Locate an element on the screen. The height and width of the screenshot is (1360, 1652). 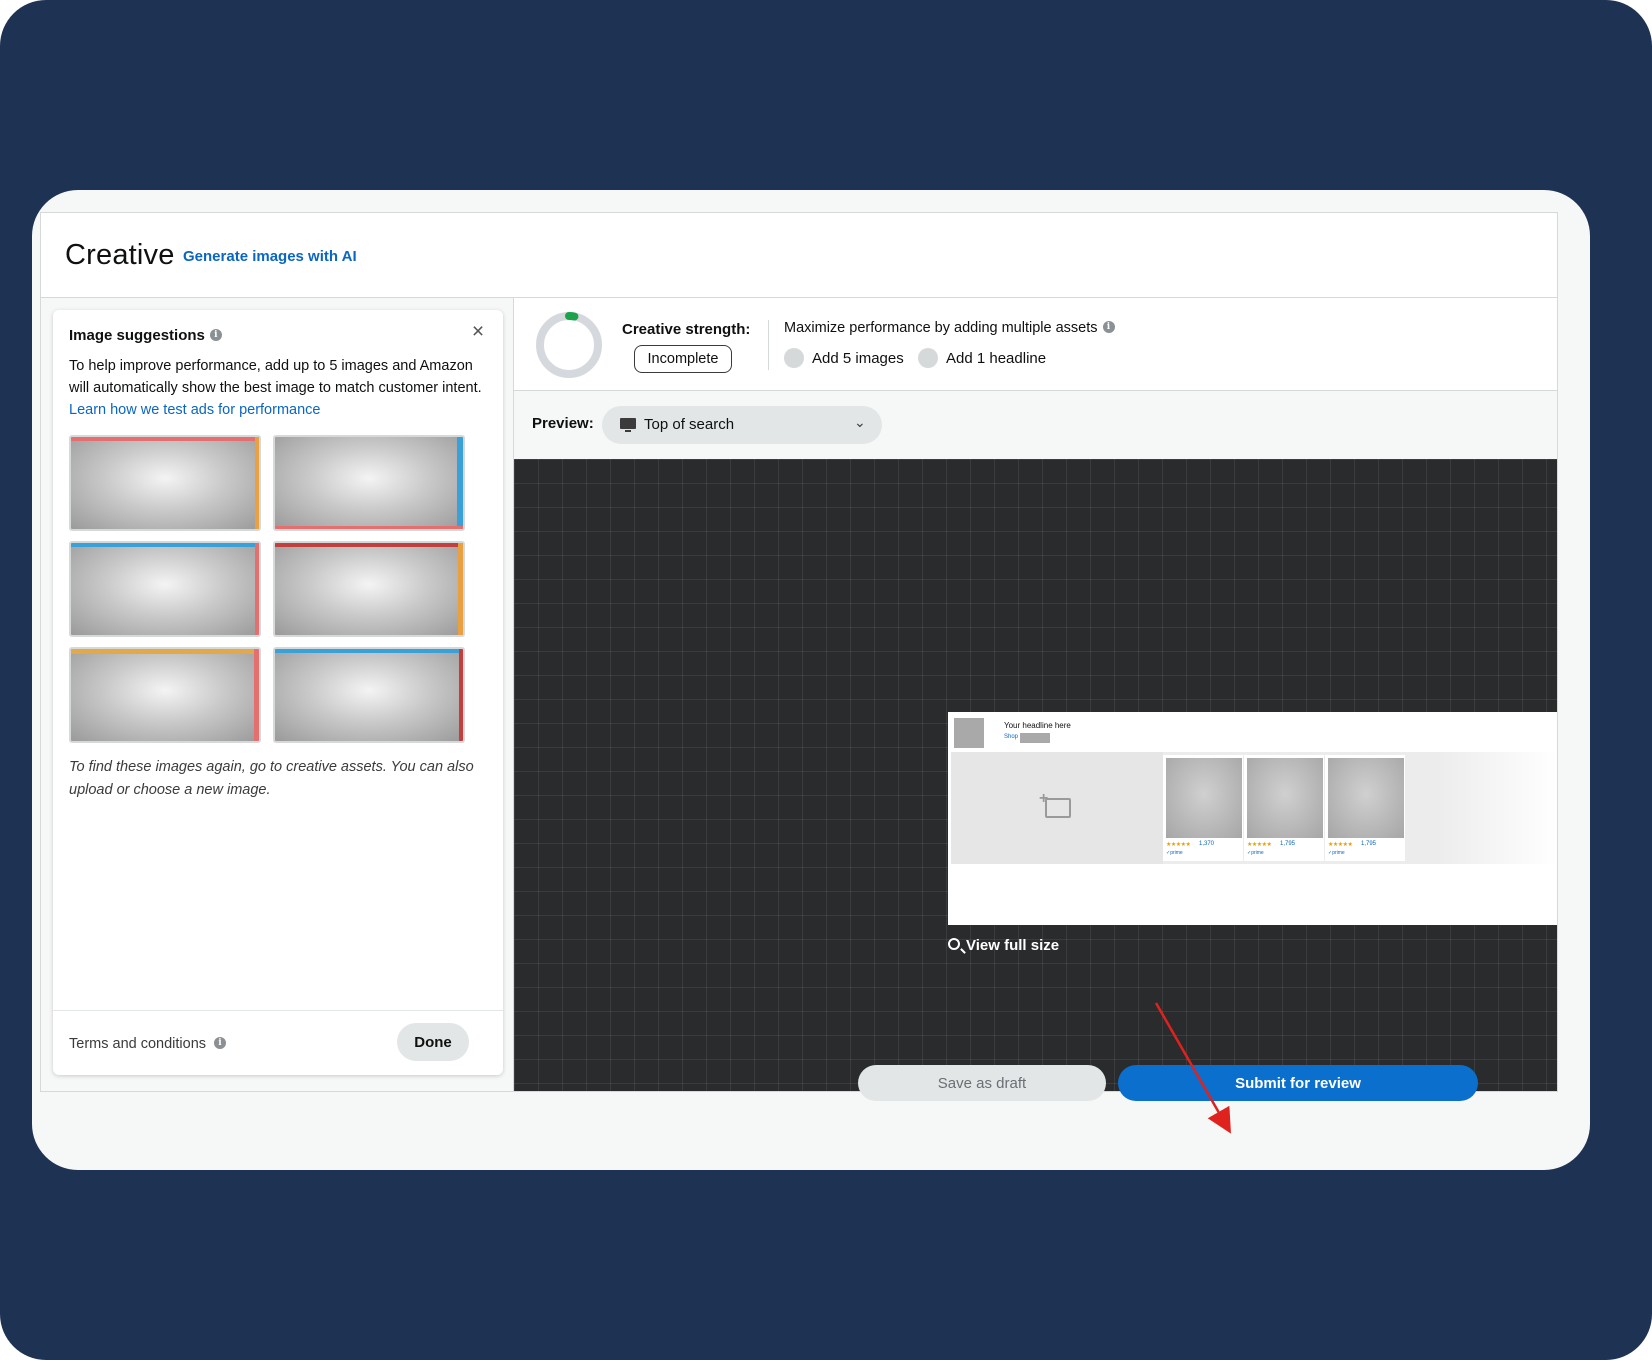
status-badge: Incomplete is located at coordinates (683, 359).